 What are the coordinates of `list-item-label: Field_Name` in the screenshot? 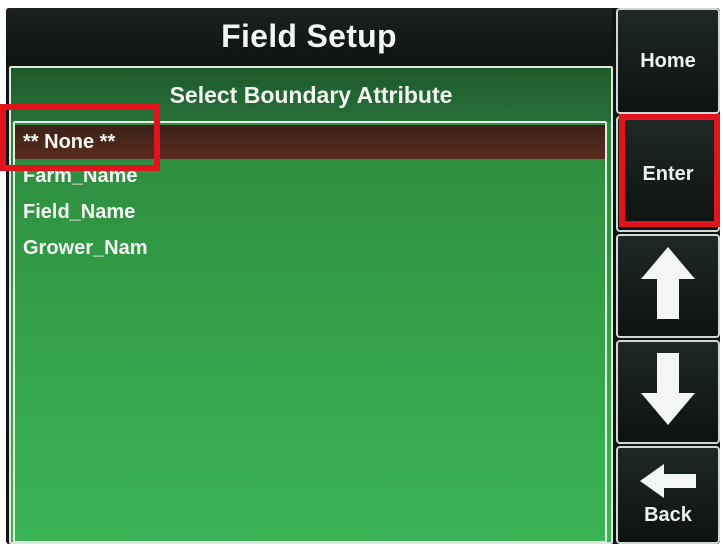 It's located at (79, 211).